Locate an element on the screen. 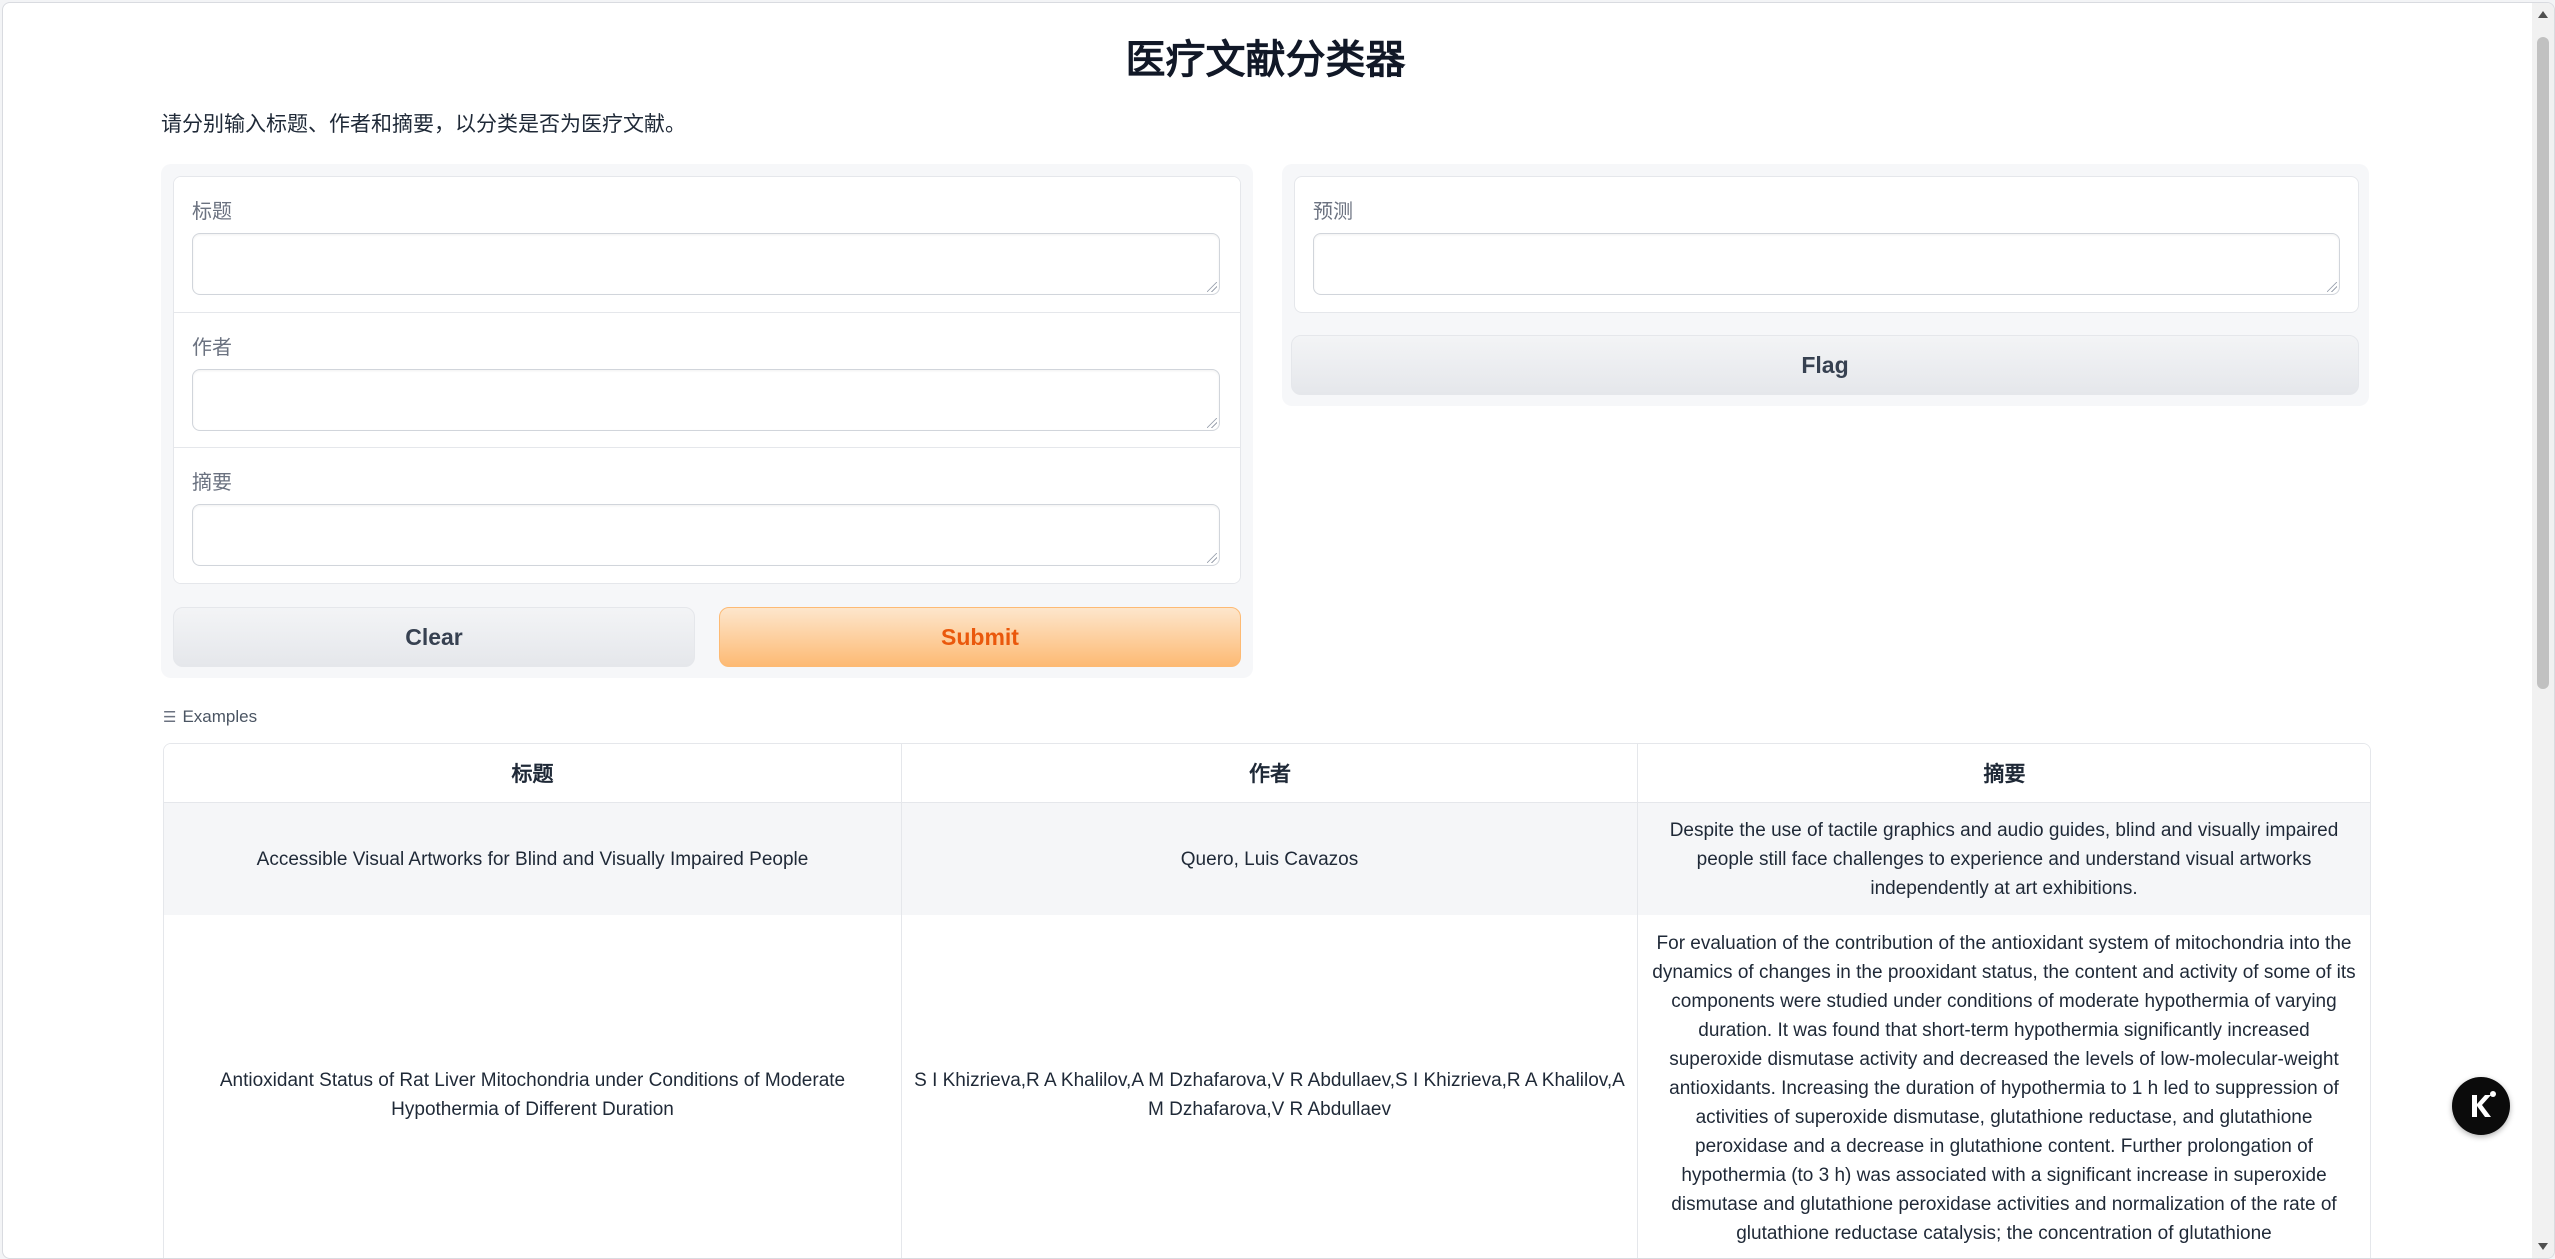 This screenshot has height=1259, width=2555. page-title: 医疗文献分类器 is located at coordinates (1265, 60).